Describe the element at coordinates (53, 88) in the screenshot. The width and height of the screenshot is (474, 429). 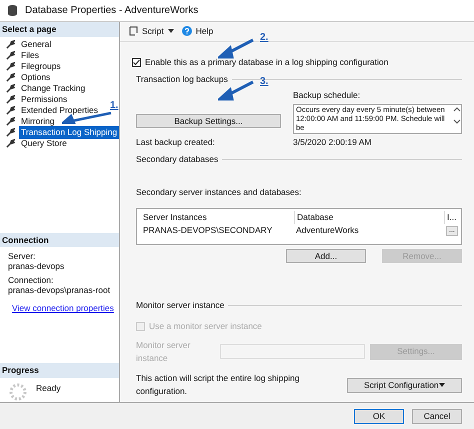
I see `sidebar-item: Change Tracking` at that location.